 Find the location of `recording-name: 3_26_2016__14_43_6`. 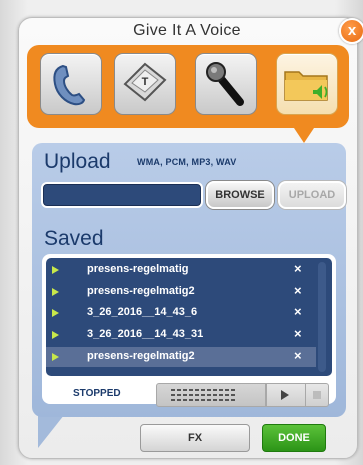

recording-name: 3_26_2016__14_43_6 is located at coordinates (142, 312).